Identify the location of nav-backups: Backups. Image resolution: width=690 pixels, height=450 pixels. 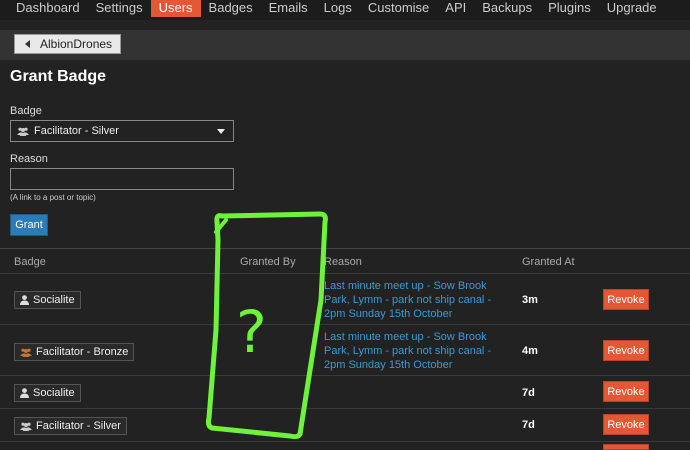
(507, 8).